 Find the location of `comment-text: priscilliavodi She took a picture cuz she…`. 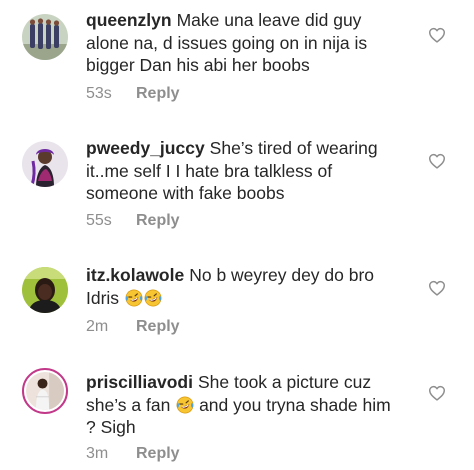

comment-text: priscilliavodi She took a picture cuz she… is located at coordinates (241, 405).